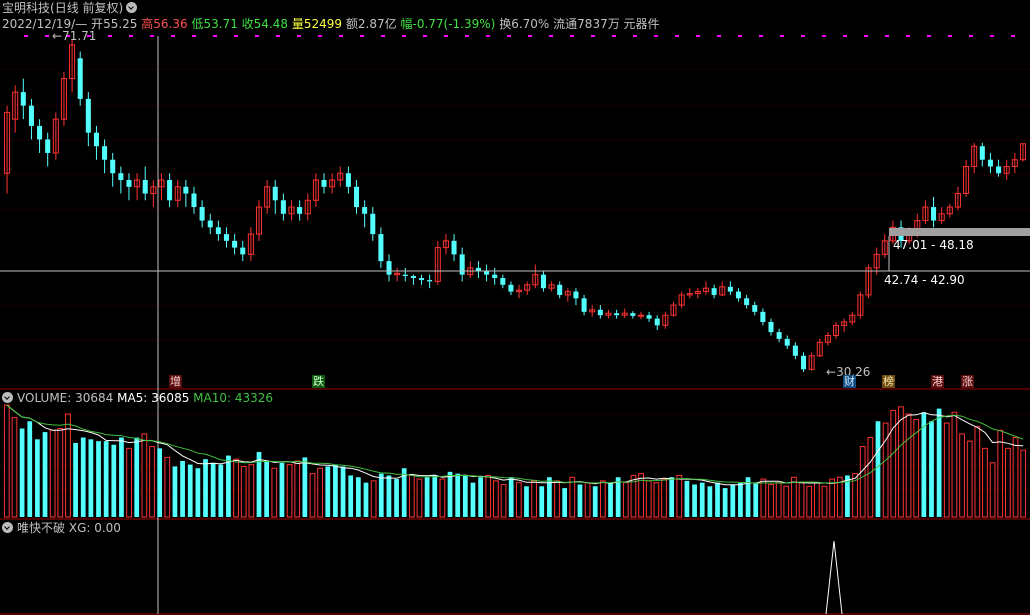 The height and width of the screenshot is (615, 1030). I want to click on turnover-value: 6.70%, so click(530, 24).